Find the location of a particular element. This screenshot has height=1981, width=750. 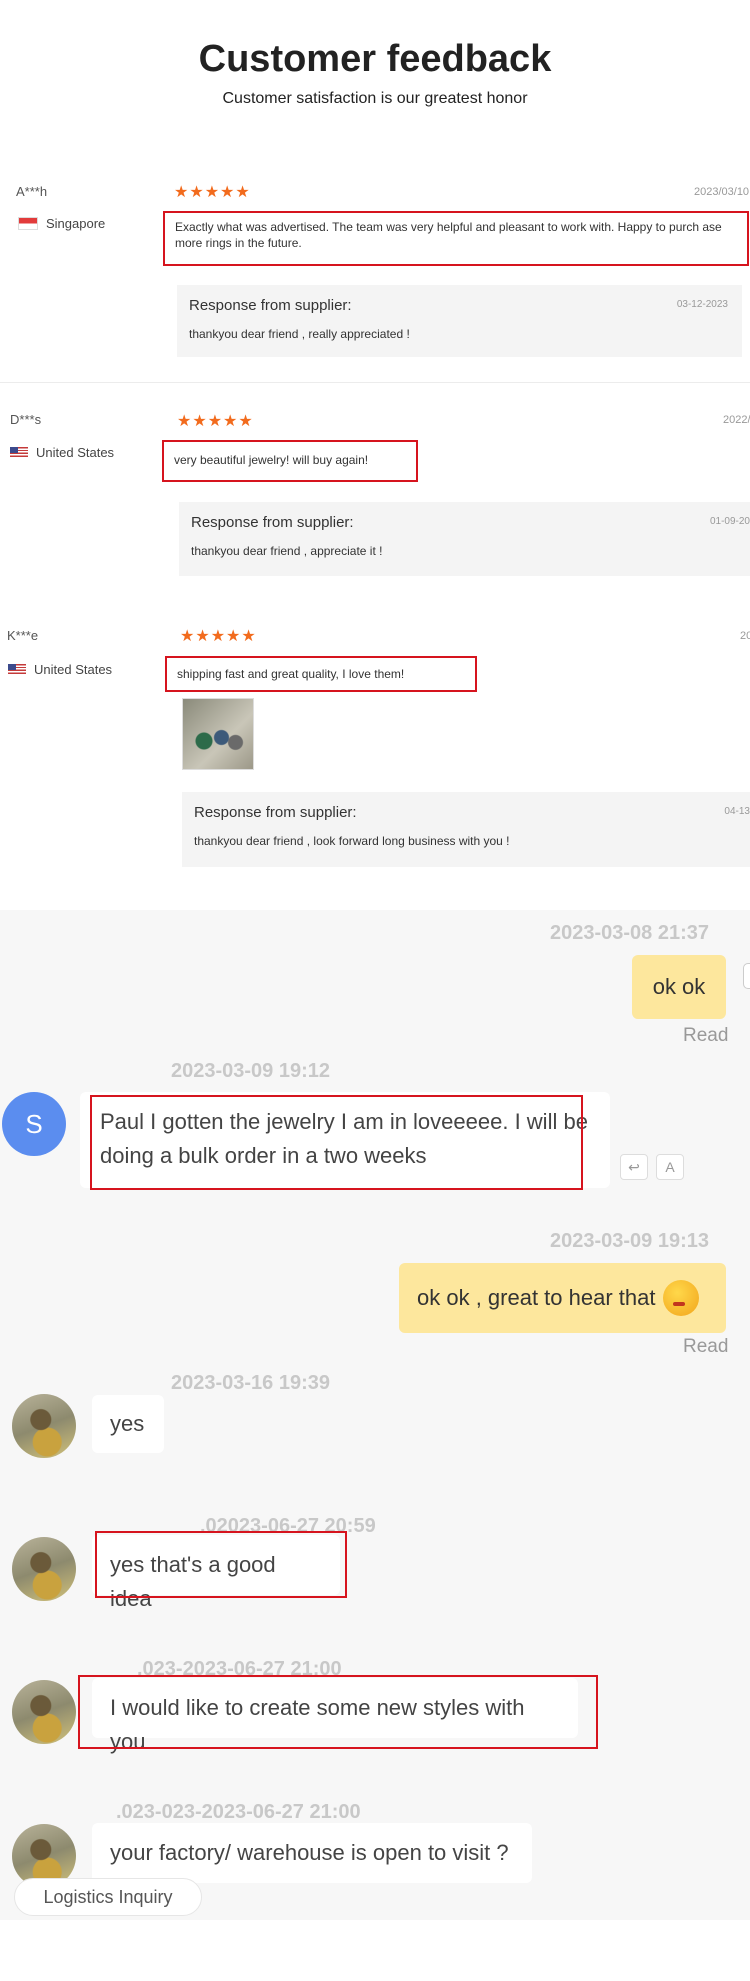

review-date: 2022/ is located at coordinates (736, 420).